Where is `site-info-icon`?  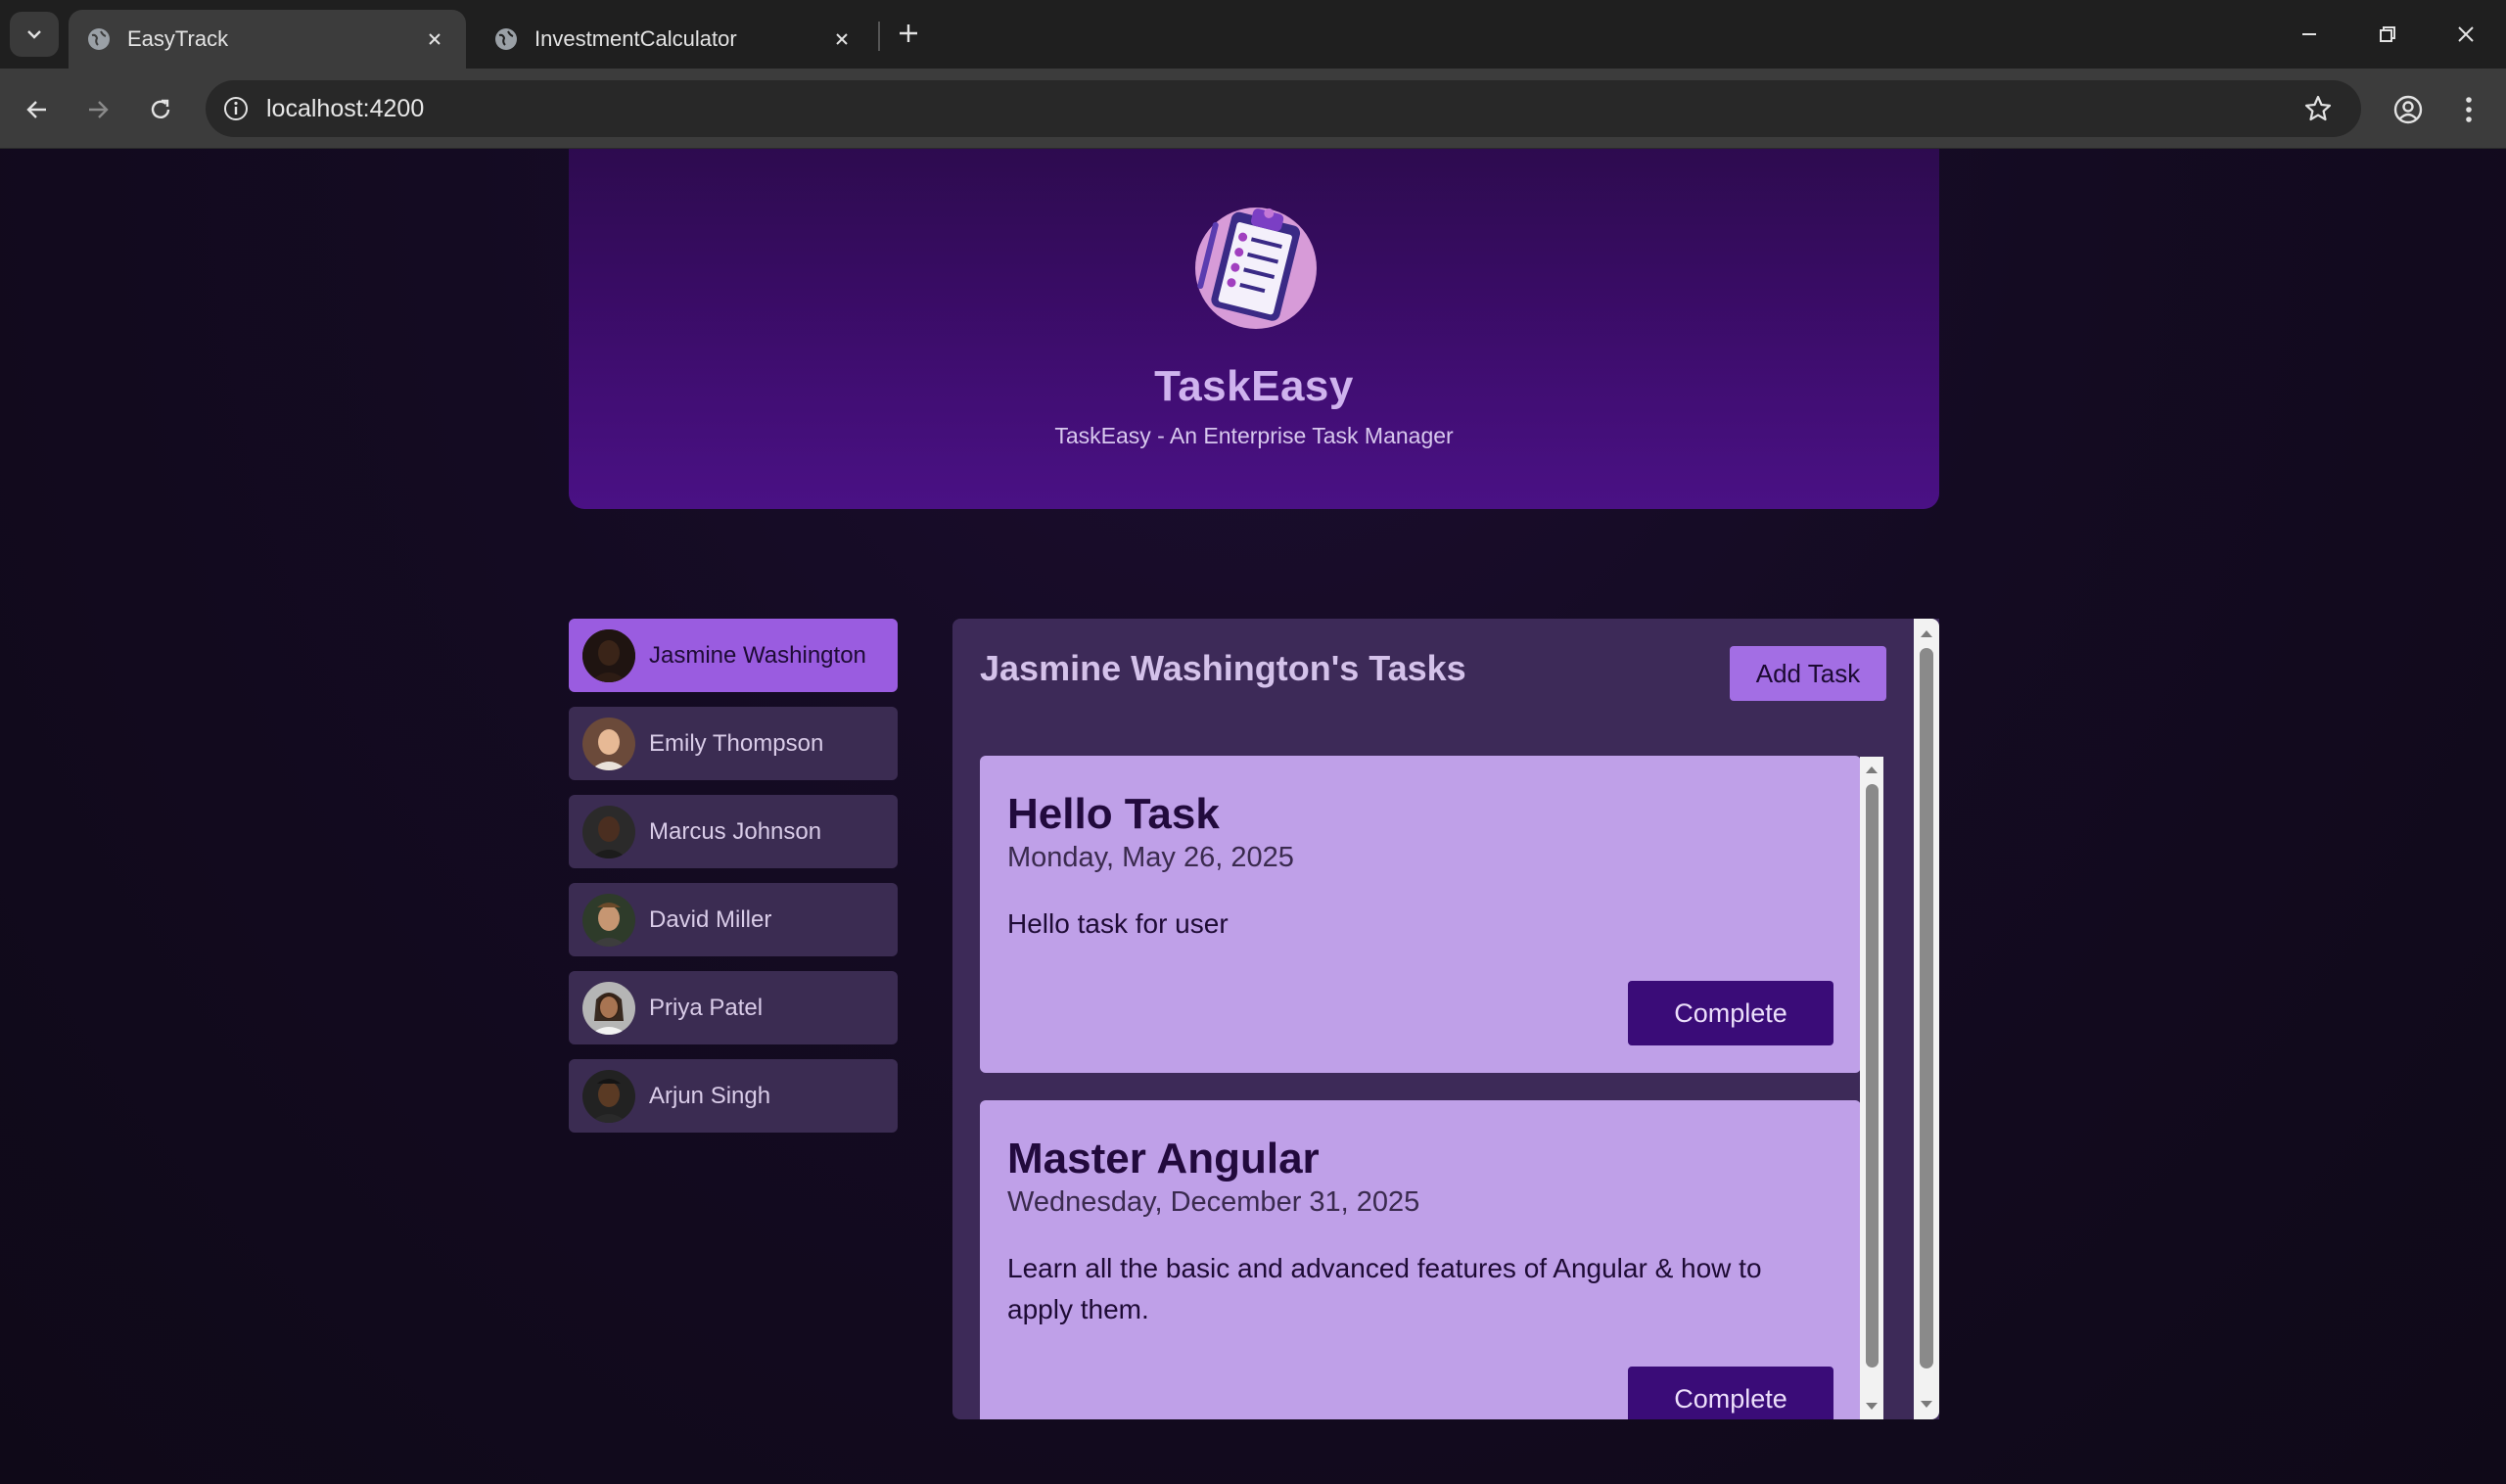 site-info-icon is located at coordinates (236, 108).